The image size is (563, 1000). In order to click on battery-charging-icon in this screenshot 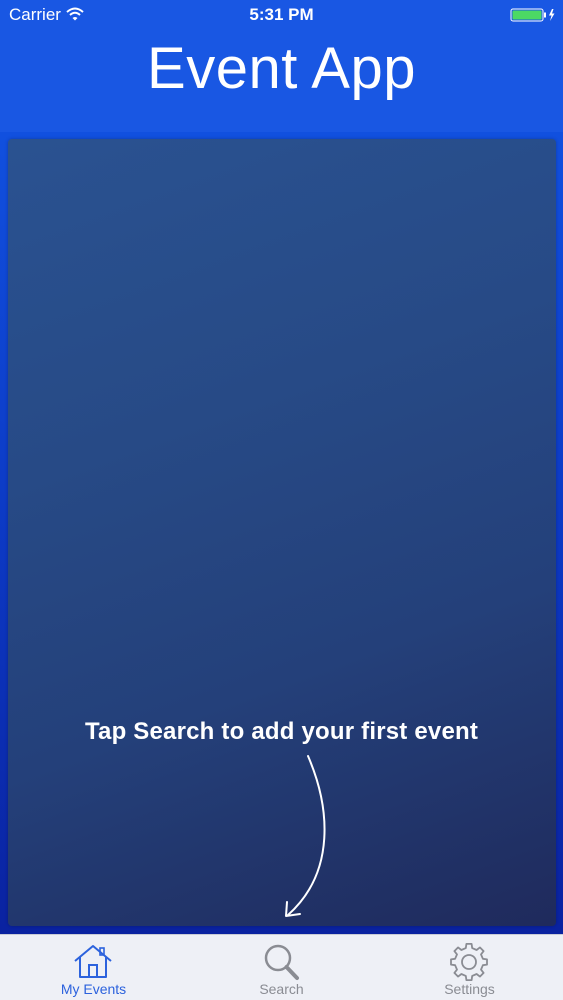, I will do `click(533, 14)`.